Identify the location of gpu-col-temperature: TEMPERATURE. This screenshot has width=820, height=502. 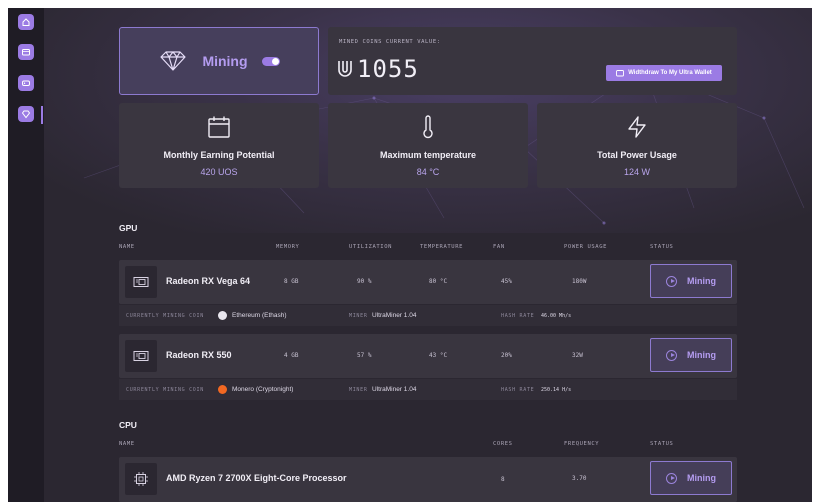
(442, 247).